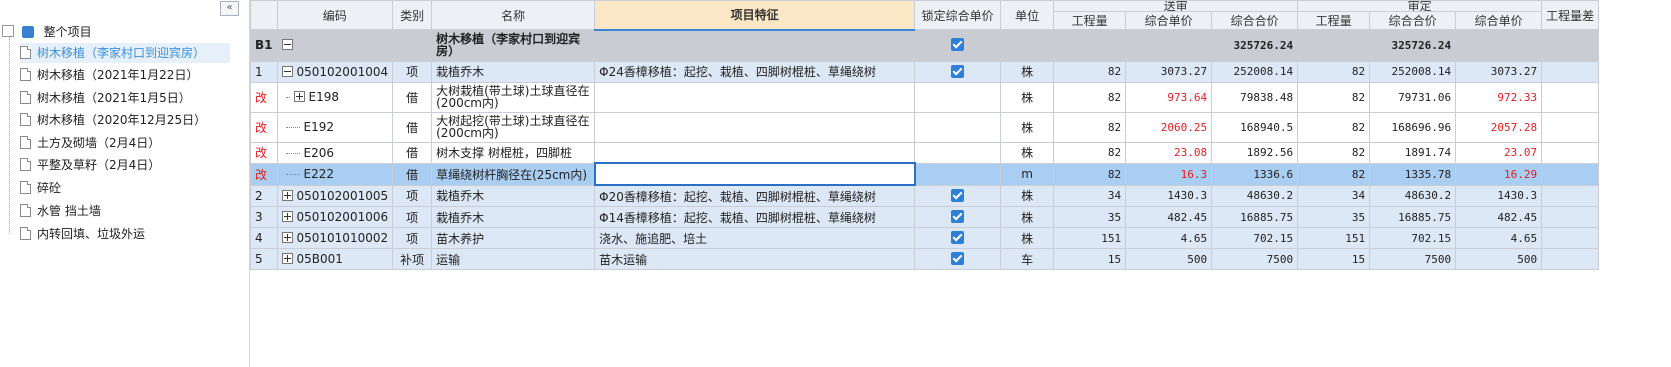  What do you see at coordinates (1413, 20) in the screenshot?
I see `header-total-2: 综合合价` at bounding box center [1413, 20].